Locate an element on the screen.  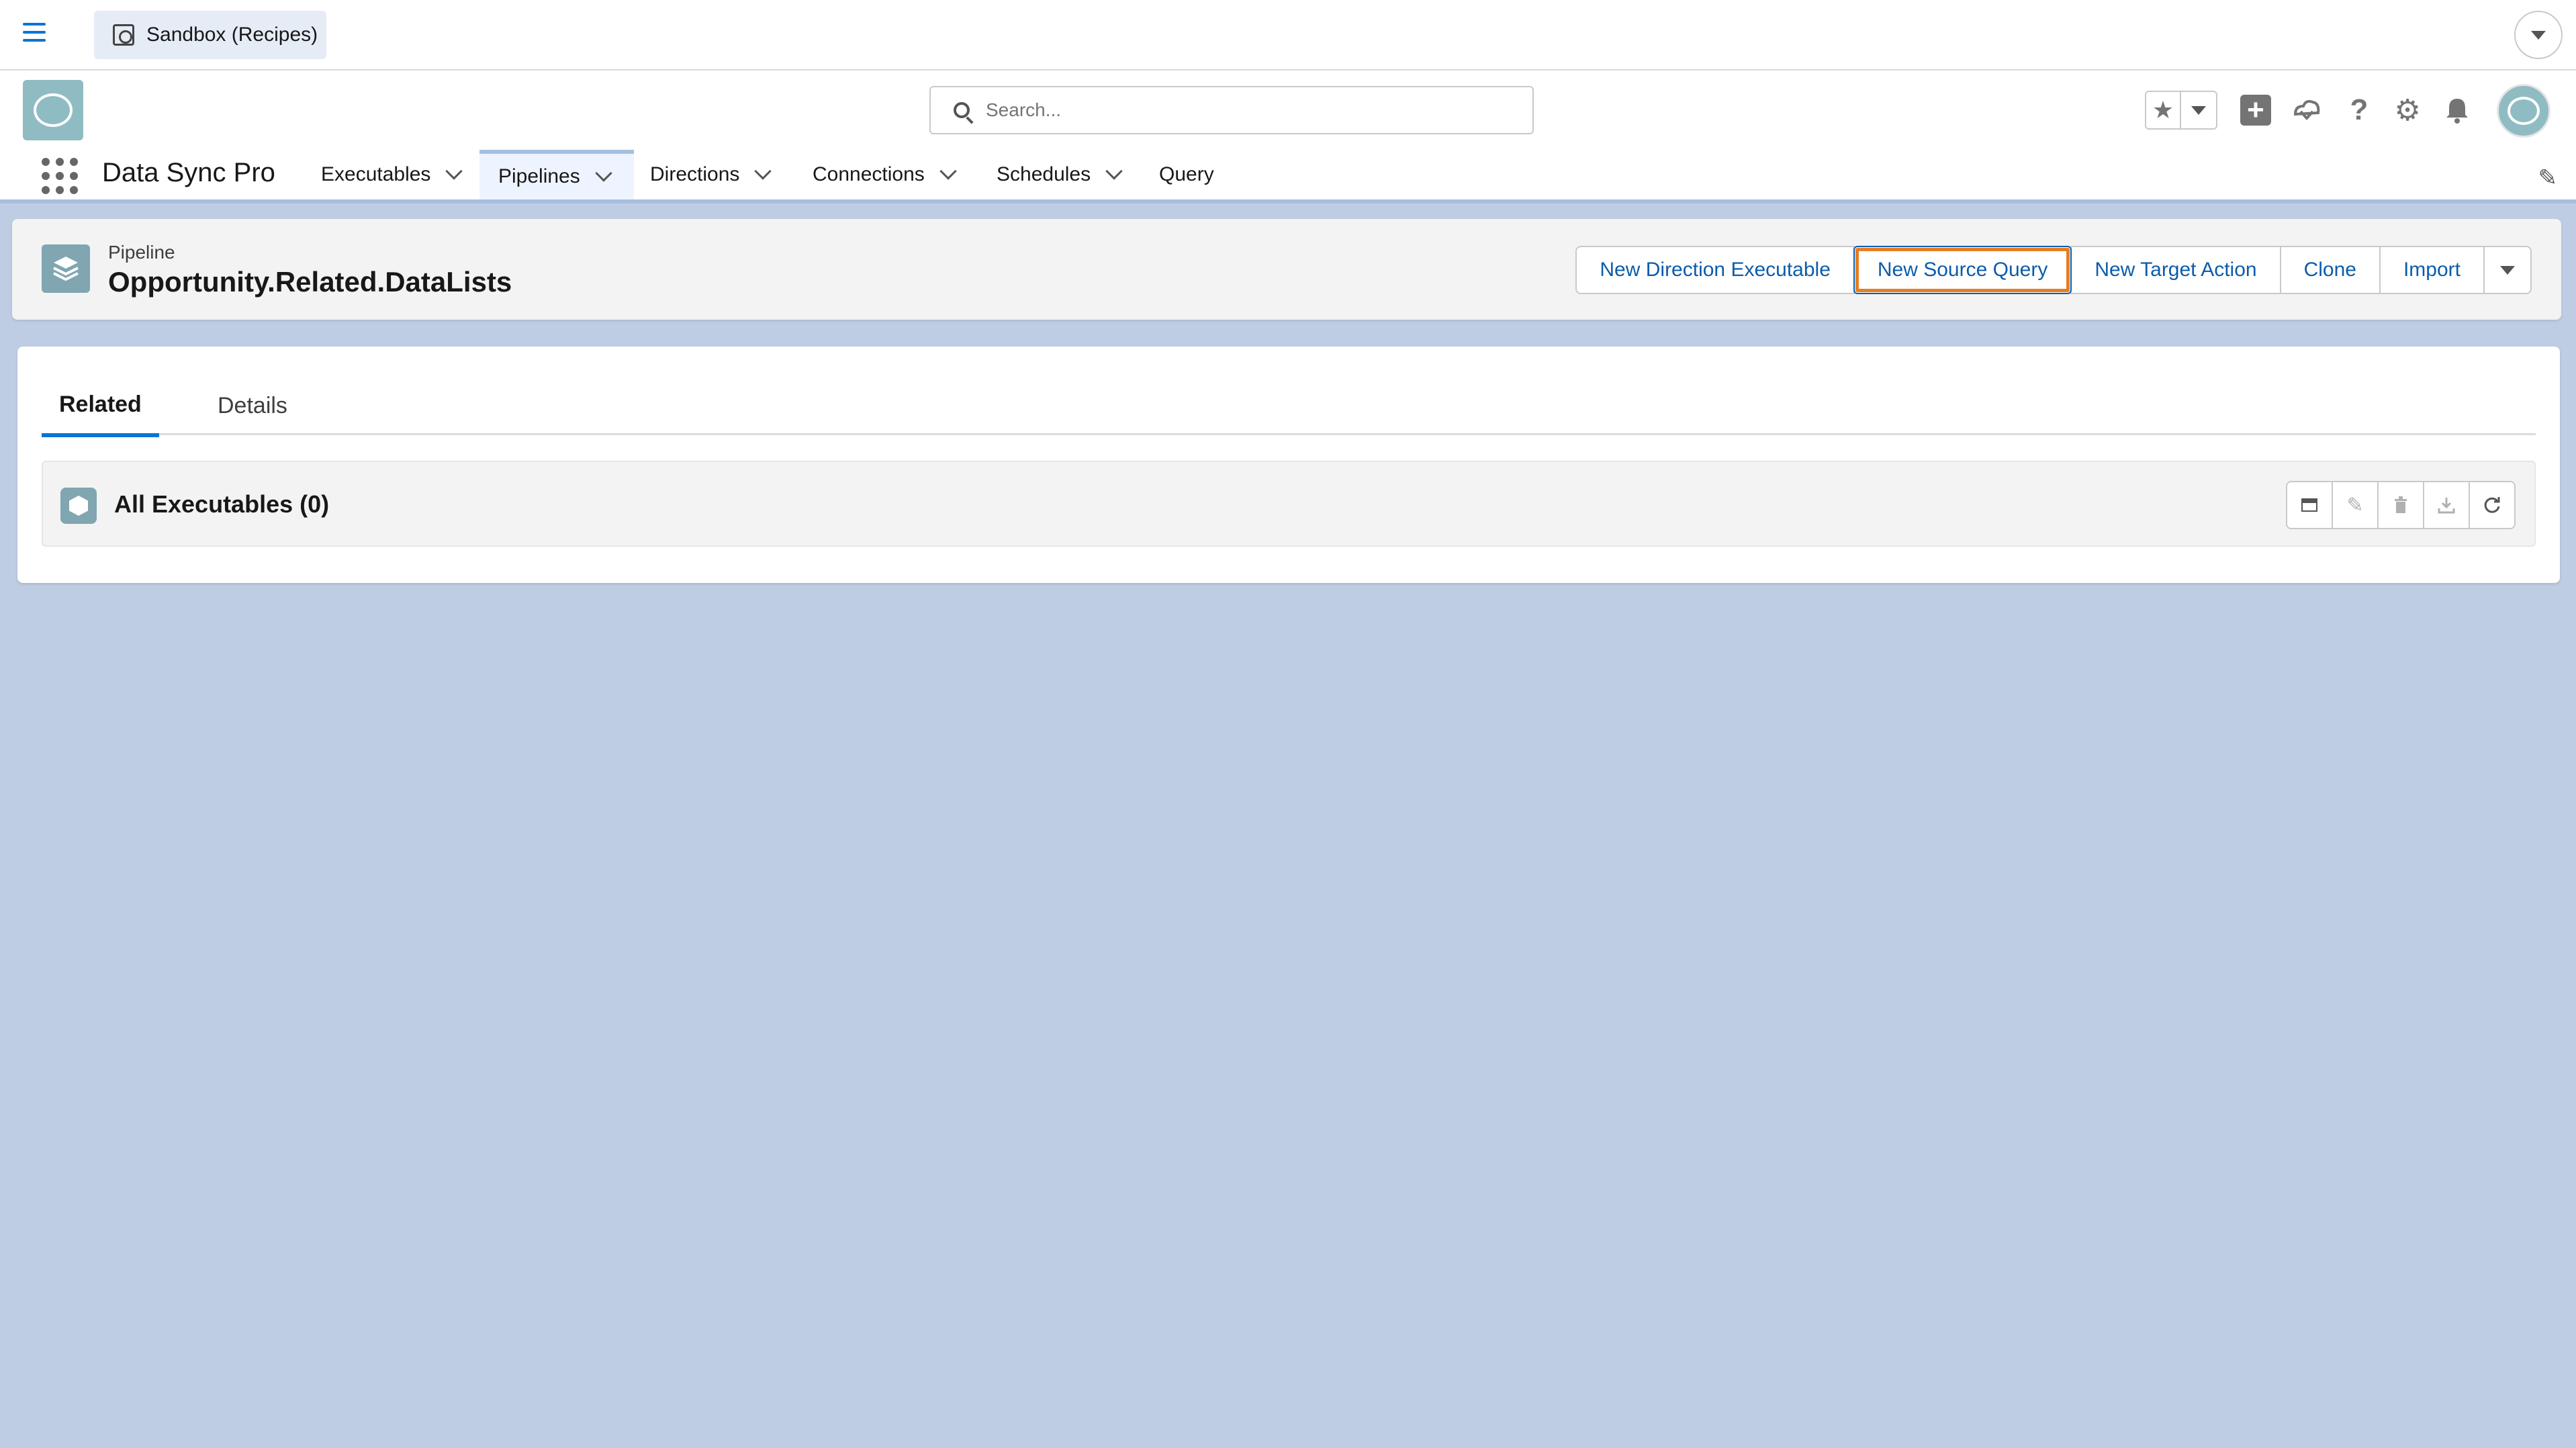
nav-item-label: Query is located at coordinates (1186, 174).